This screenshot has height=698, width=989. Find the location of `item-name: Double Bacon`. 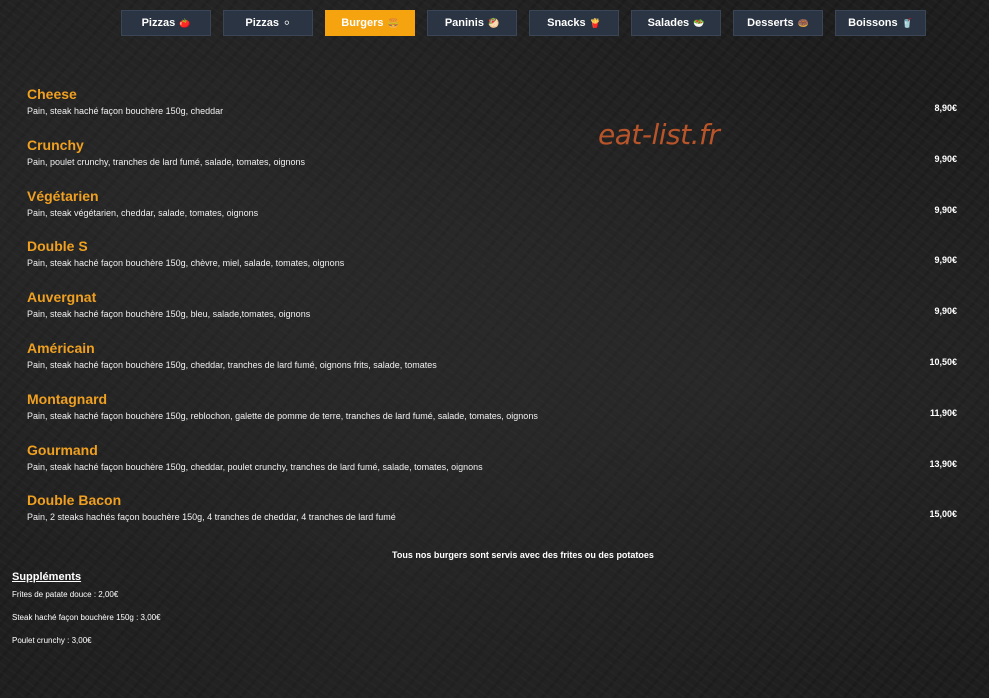

item-name: Double Bacon is located at coordinates (74, 500).